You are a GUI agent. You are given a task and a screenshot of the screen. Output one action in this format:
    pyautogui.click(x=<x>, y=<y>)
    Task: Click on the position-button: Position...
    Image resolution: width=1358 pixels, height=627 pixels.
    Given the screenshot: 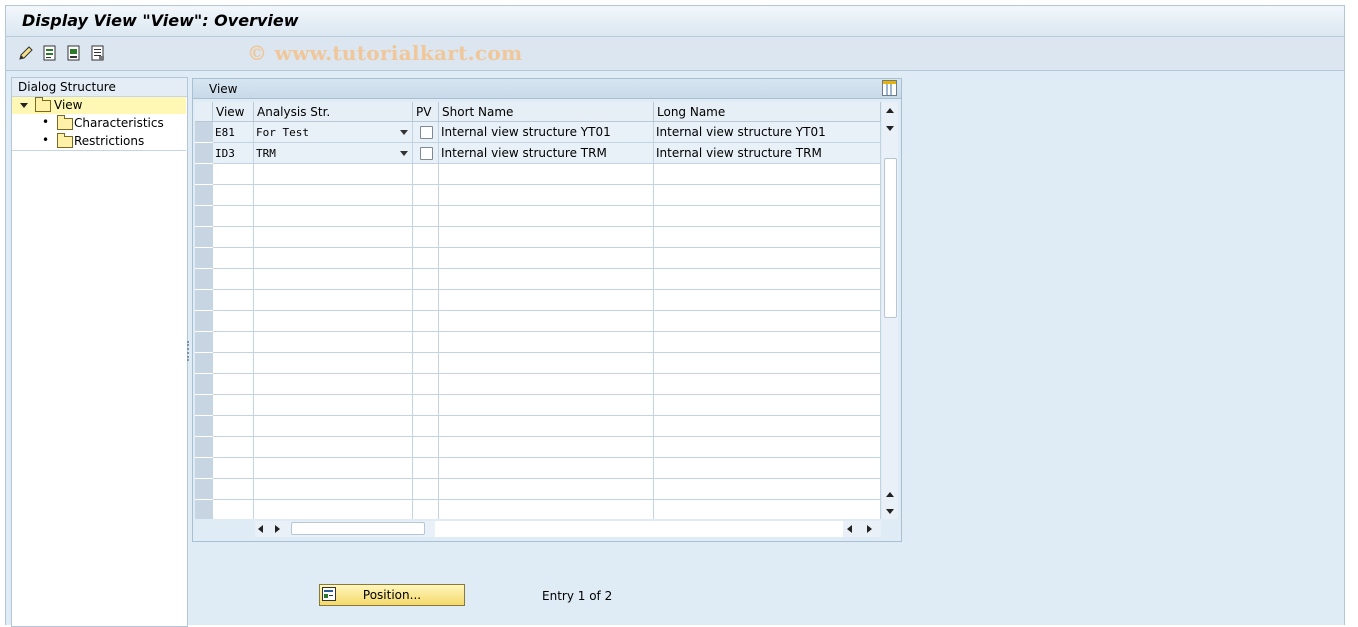 What is the action you would take?
    pyautogui.click(x=392, y=595)
    